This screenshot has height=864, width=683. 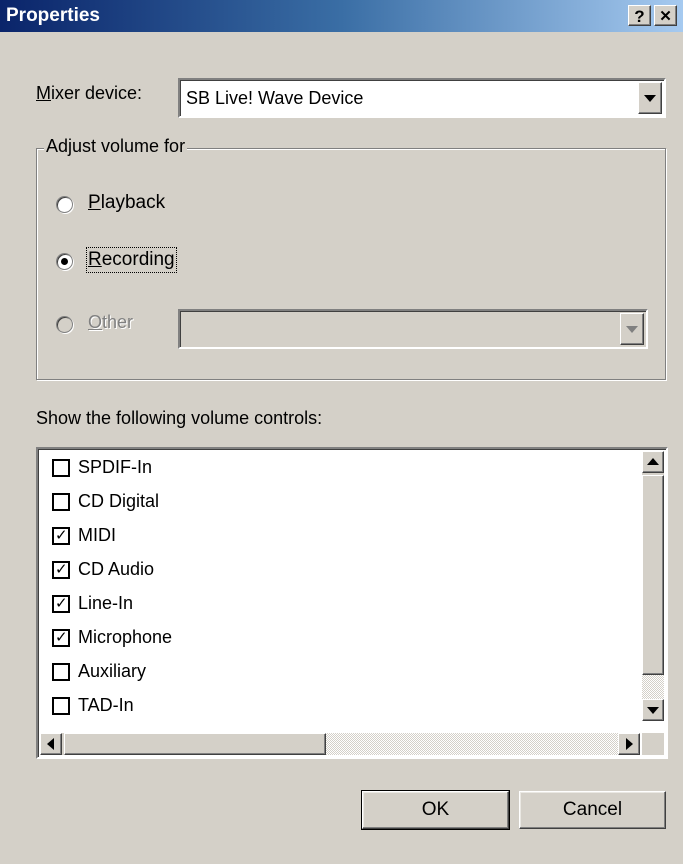 I want to click on list-item-label: Auxiliary, so click(x=112, y=671).